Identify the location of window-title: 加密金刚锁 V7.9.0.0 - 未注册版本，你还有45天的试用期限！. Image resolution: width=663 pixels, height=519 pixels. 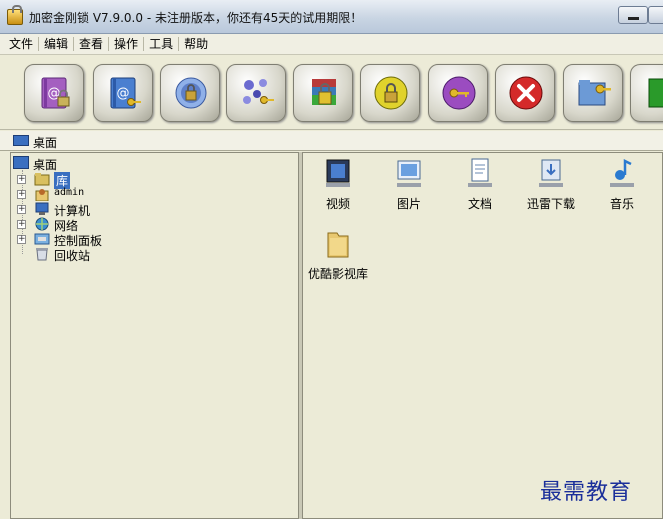
(196, 18).